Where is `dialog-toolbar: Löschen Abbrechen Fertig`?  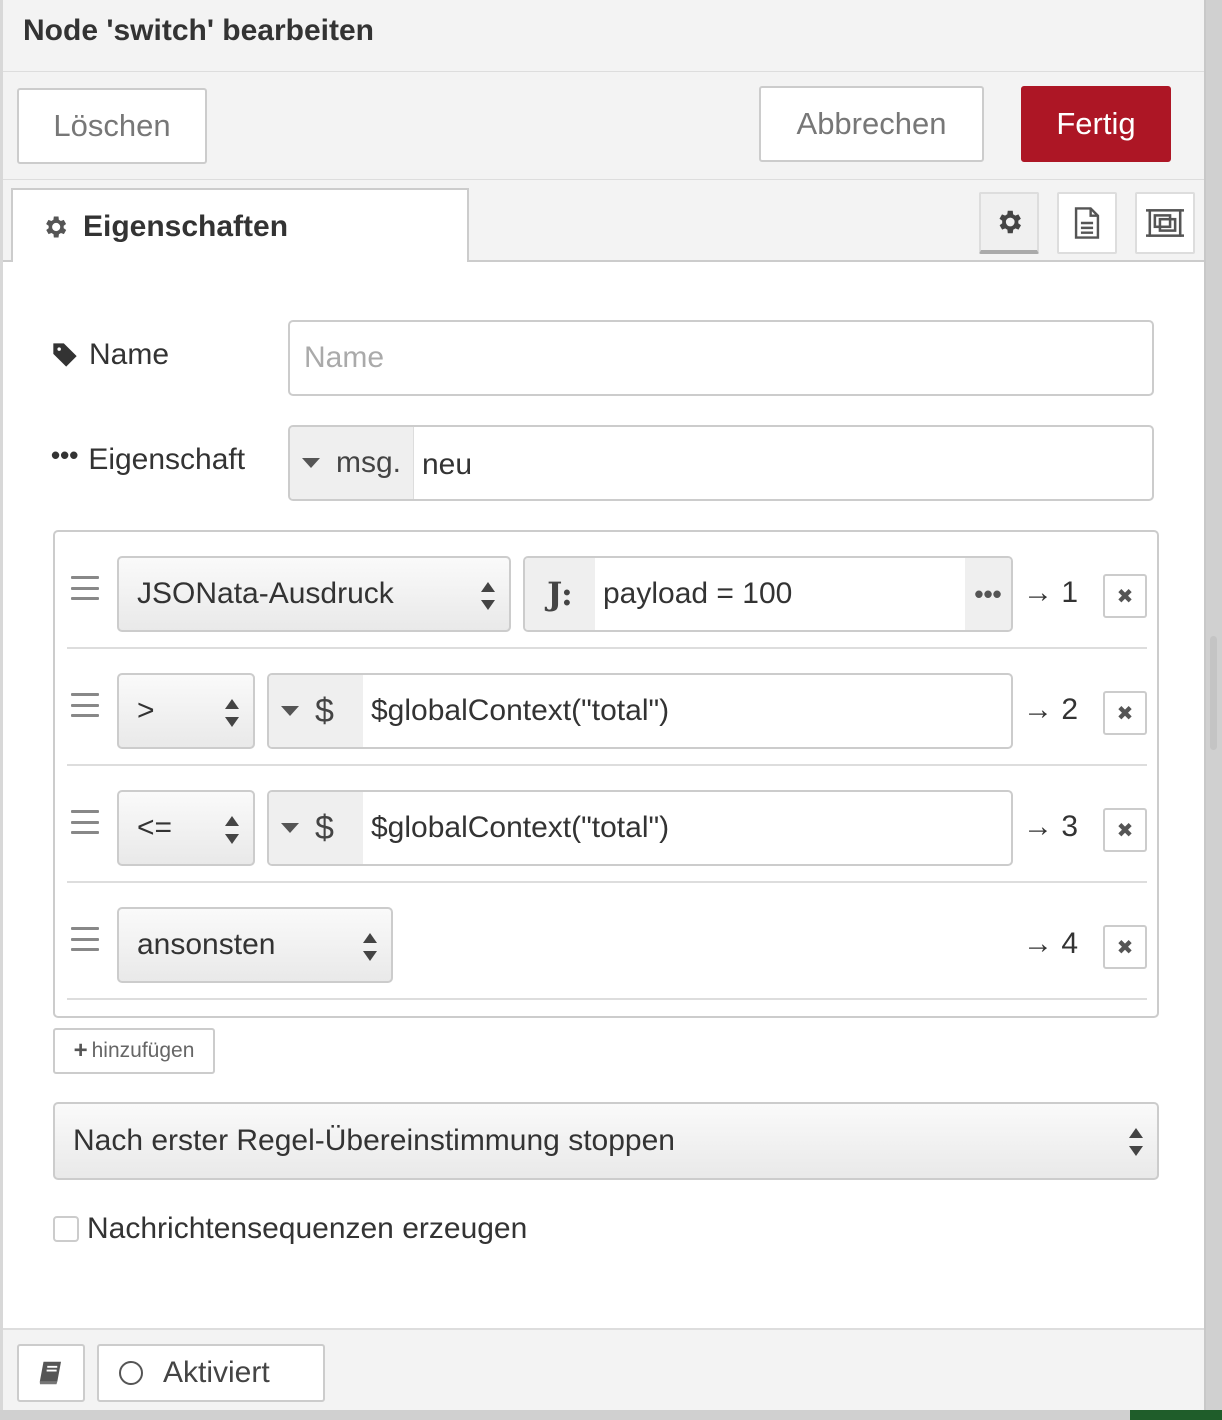 dialog-toolbar: Löschen Abbrechen Fertig is located at coordinates (603, 126).